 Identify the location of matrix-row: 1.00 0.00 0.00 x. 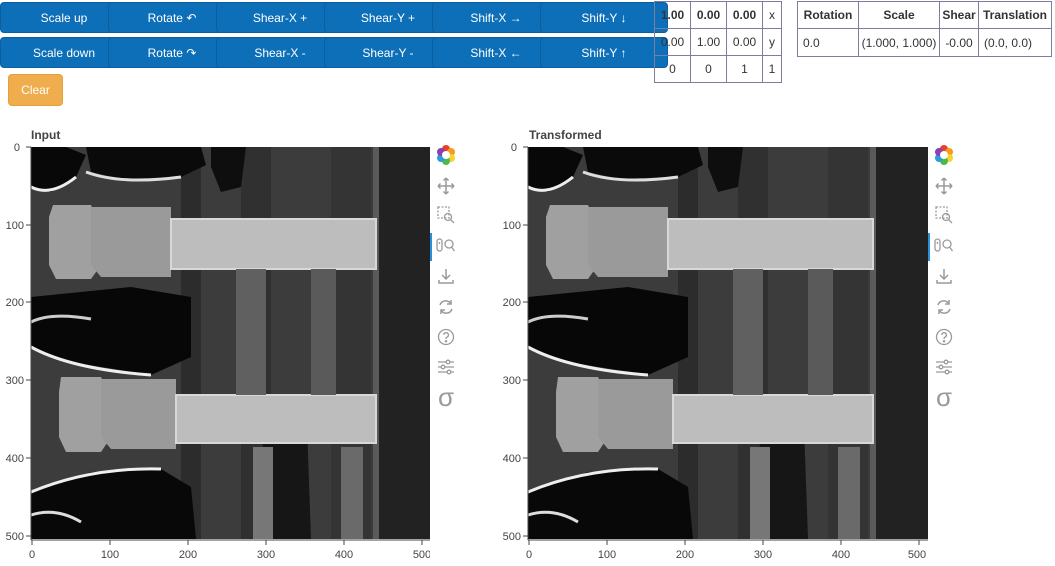
(718, 15).